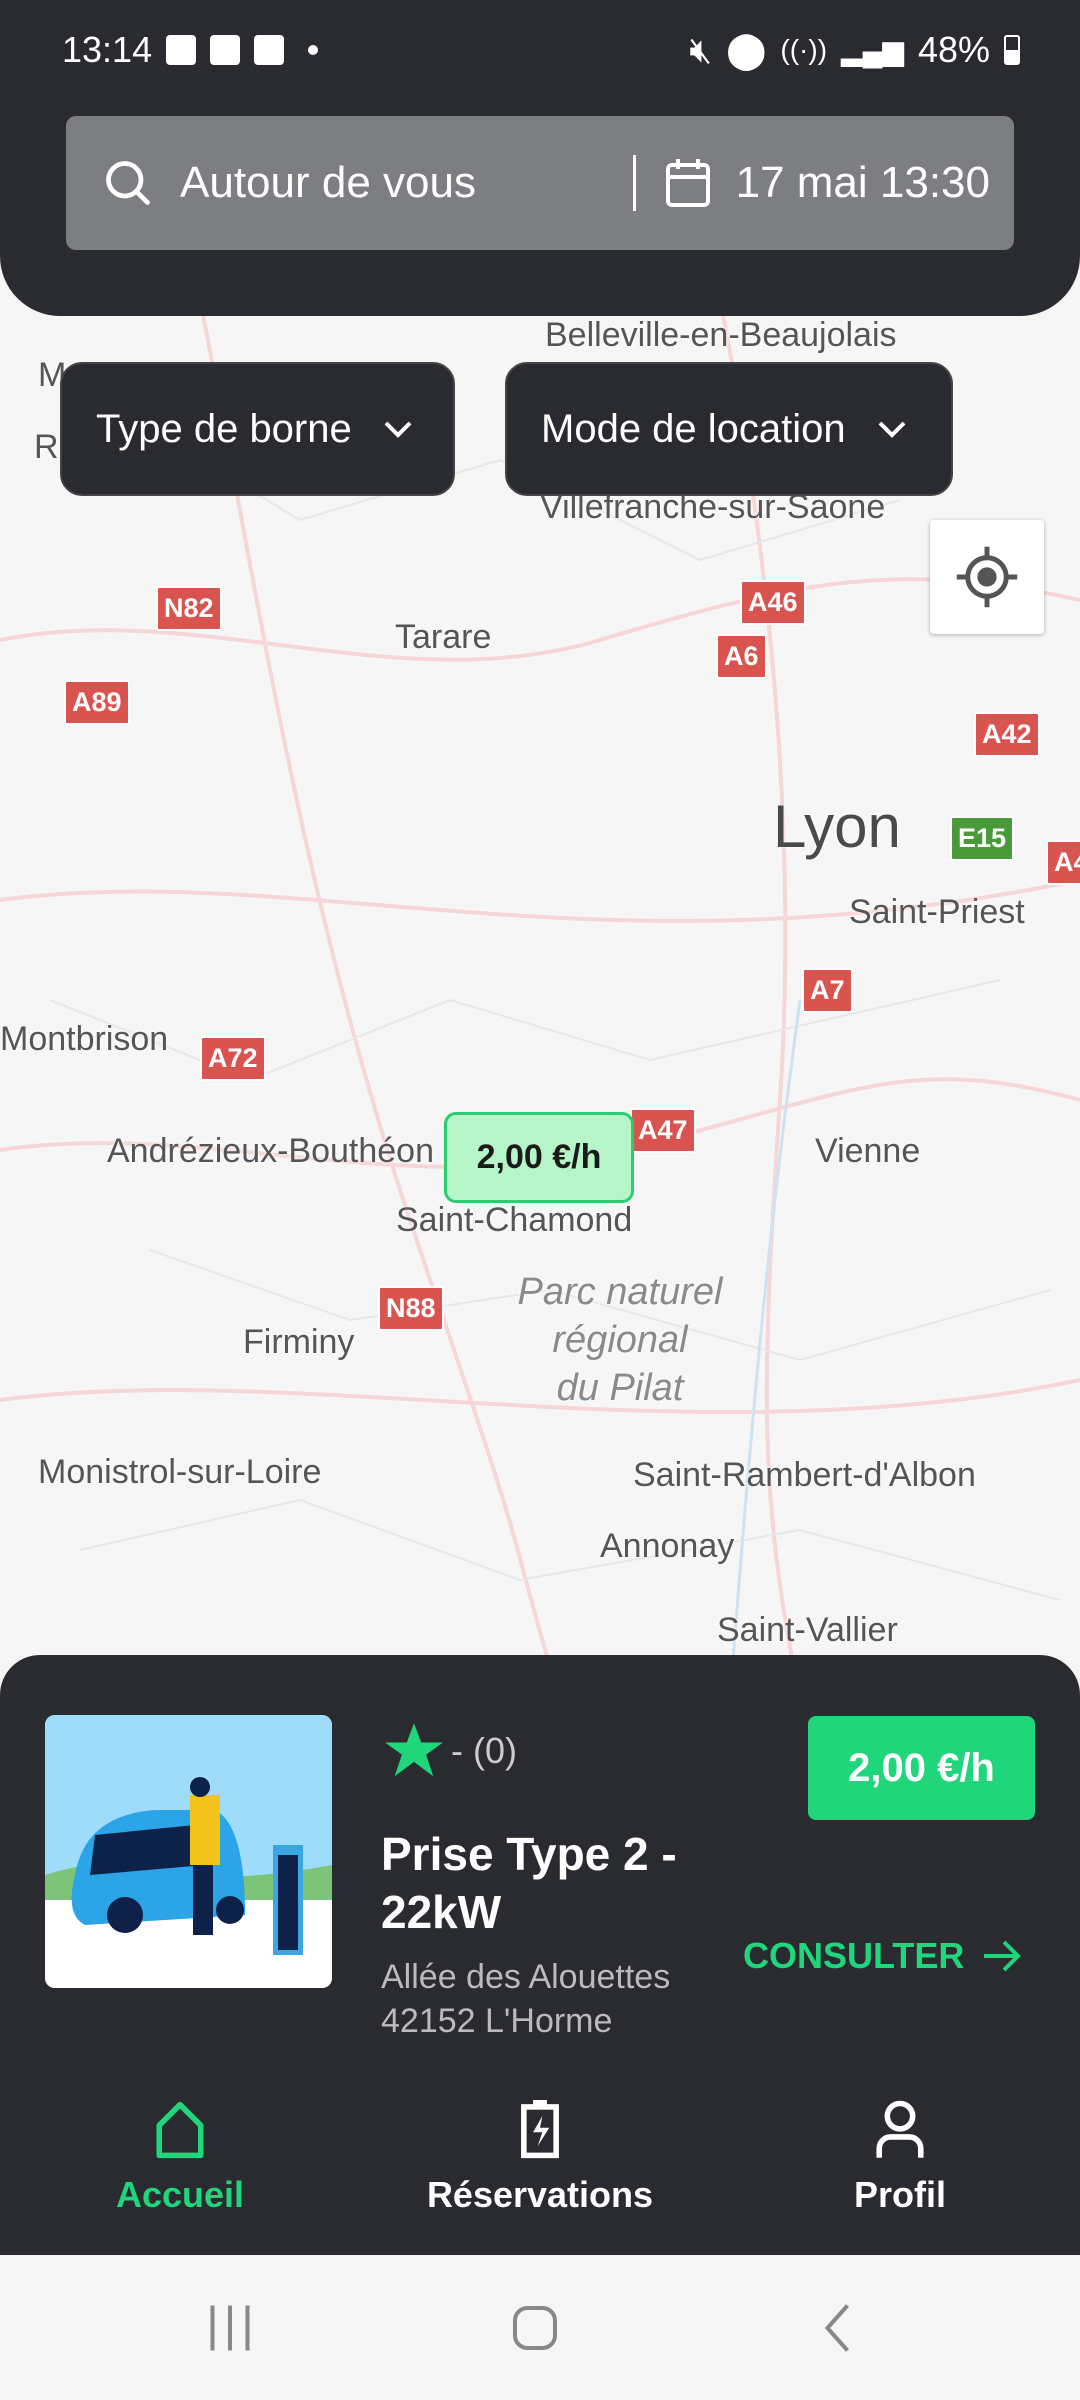 This screenshot has height=2400, width=1080. I want to click on date-picker: 17 mai 13:30, so click(863, 183).